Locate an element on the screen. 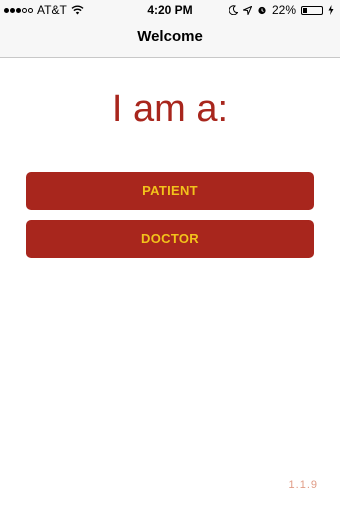 Image resolution: width=340 pixels, height=510 pixels. page-heading: I am a: is located at coordinates (170, 109).